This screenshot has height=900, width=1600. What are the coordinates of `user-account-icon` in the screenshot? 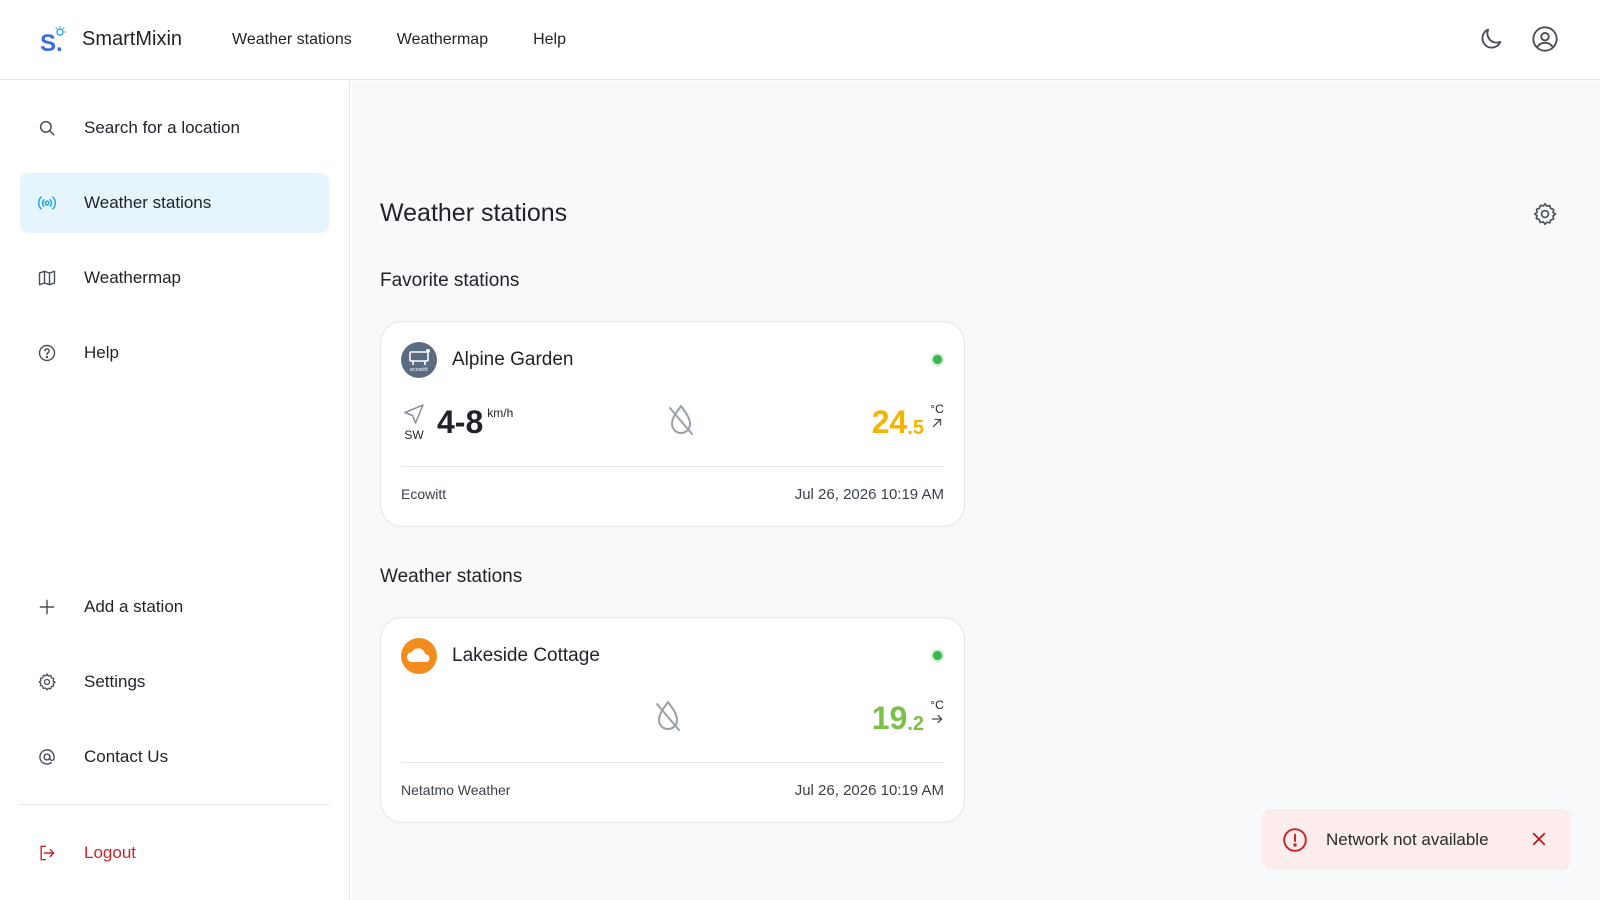 It's located at (1545, 39).